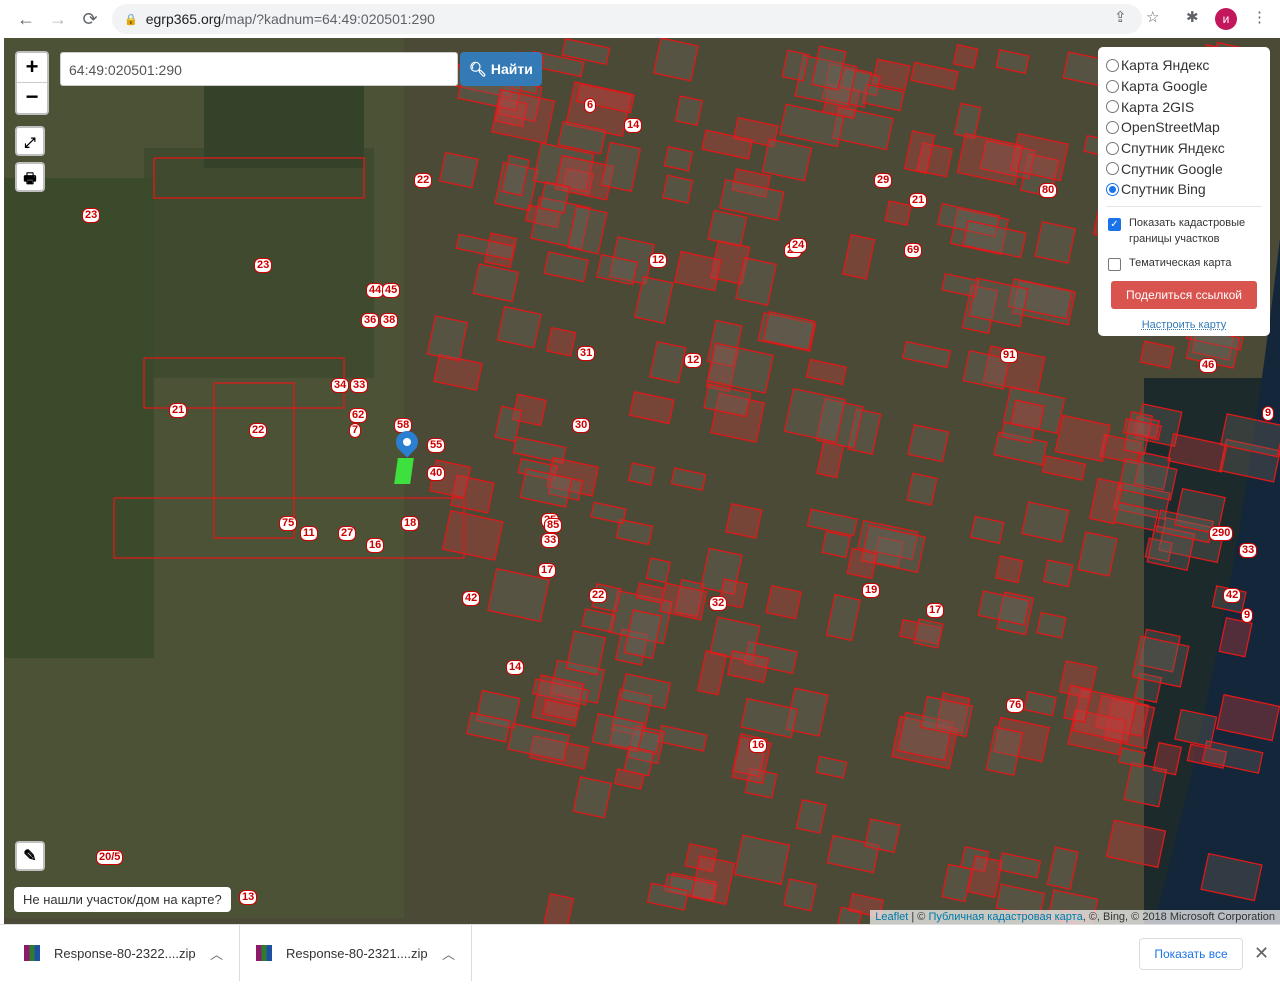 This screenshot has height=984, width=1280. What do you see at coordinates (263, 265) in the screenshot?
I see `parcel-number-label: 23` at bounding box center [263, 265].